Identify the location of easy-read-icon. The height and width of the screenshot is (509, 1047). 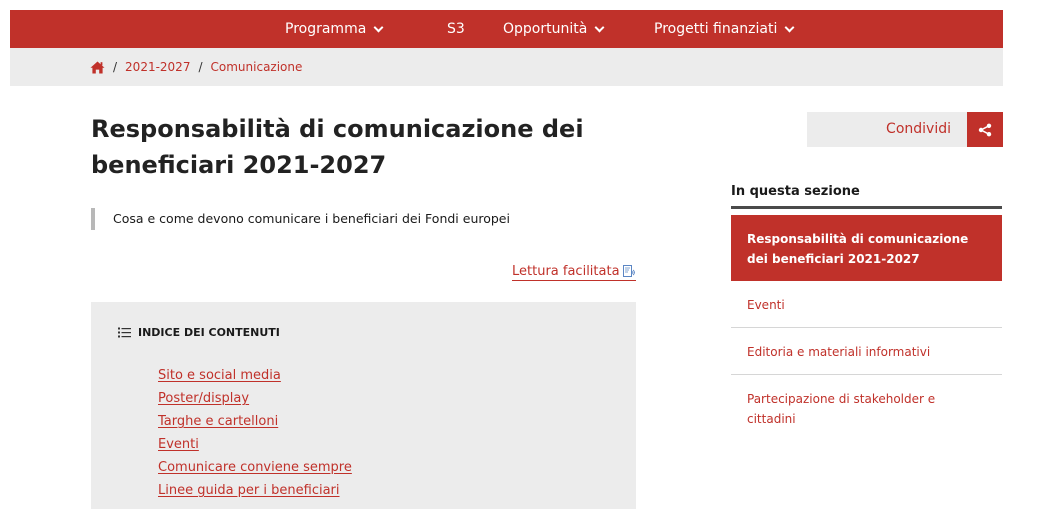
(628, 271).